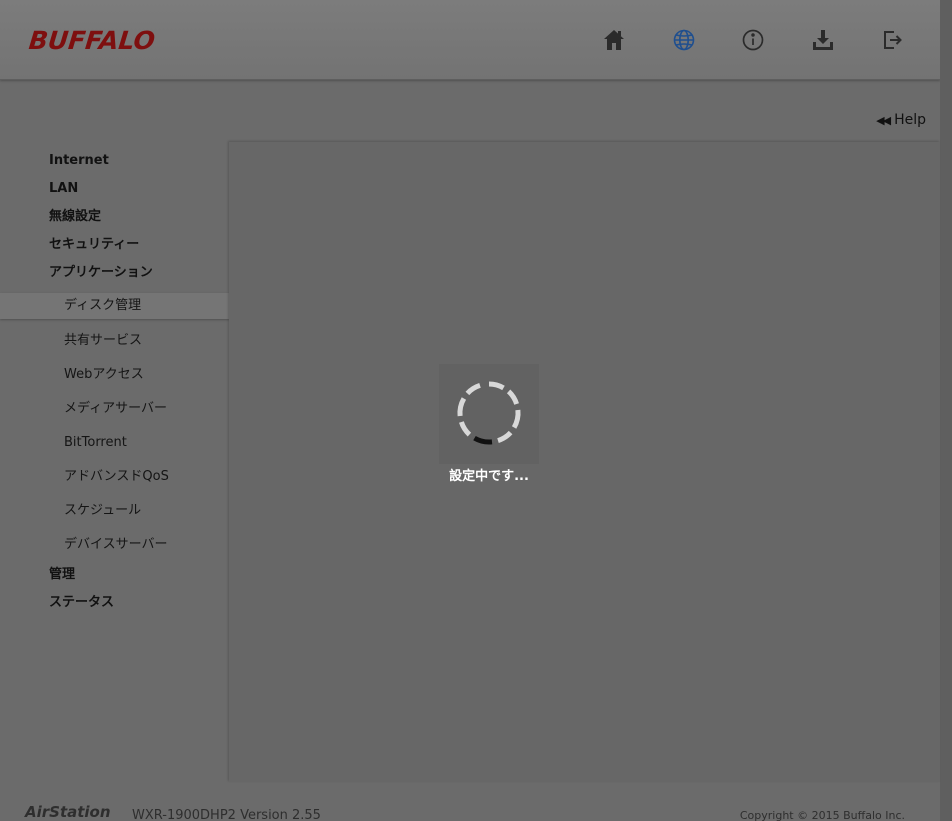 Image resolution: width=952 pixels, height=821 pixels. I want to click on help-label: Help, so click(910, 120).